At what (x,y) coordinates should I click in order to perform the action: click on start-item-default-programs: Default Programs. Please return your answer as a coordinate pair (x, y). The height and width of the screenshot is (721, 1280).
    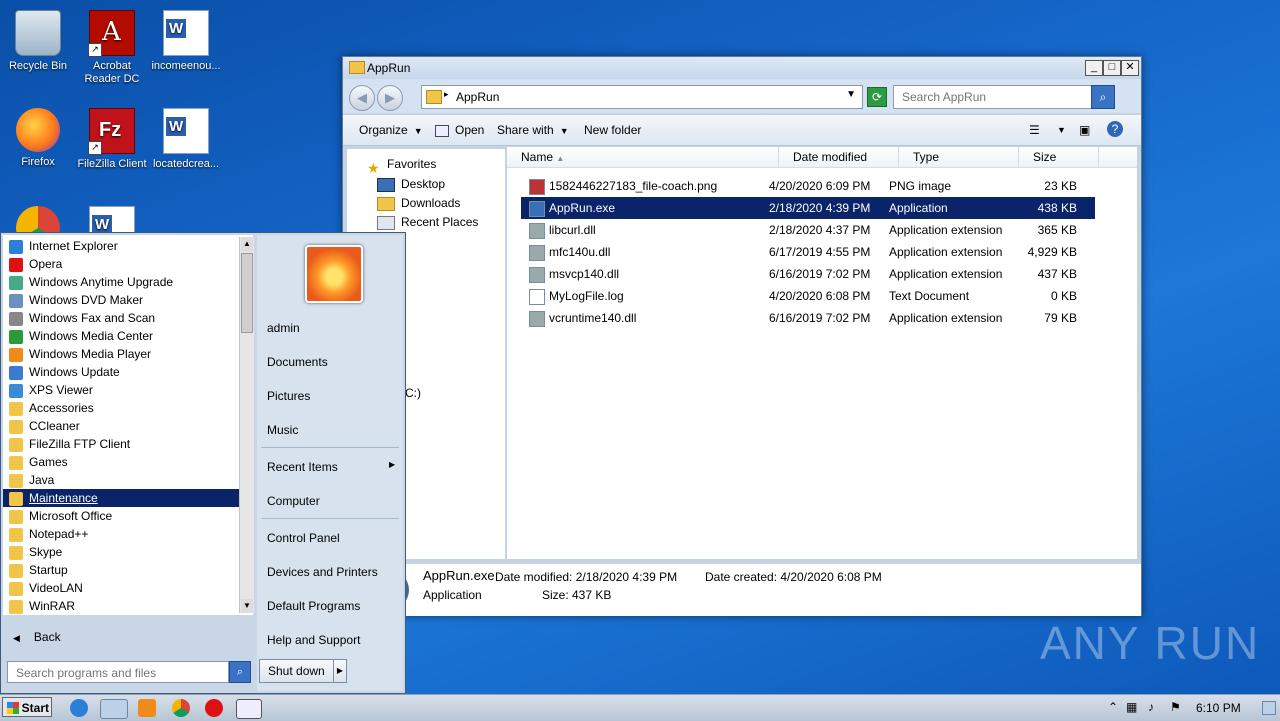
    Looking at the image, I should click on (313, 606).